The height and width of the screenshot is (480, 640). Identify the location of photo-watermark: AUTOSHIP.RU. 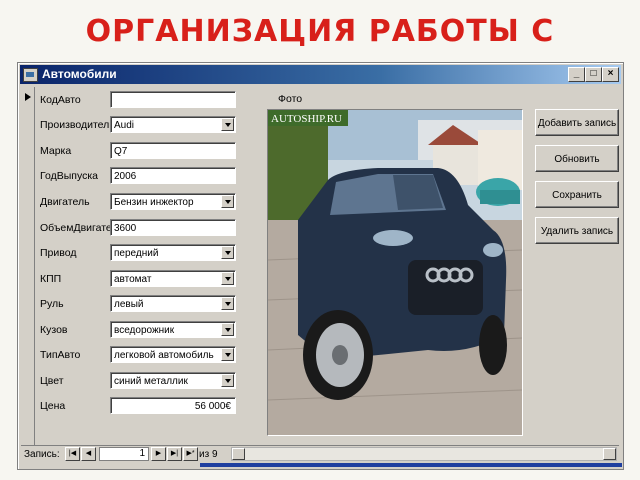
(306, 119).